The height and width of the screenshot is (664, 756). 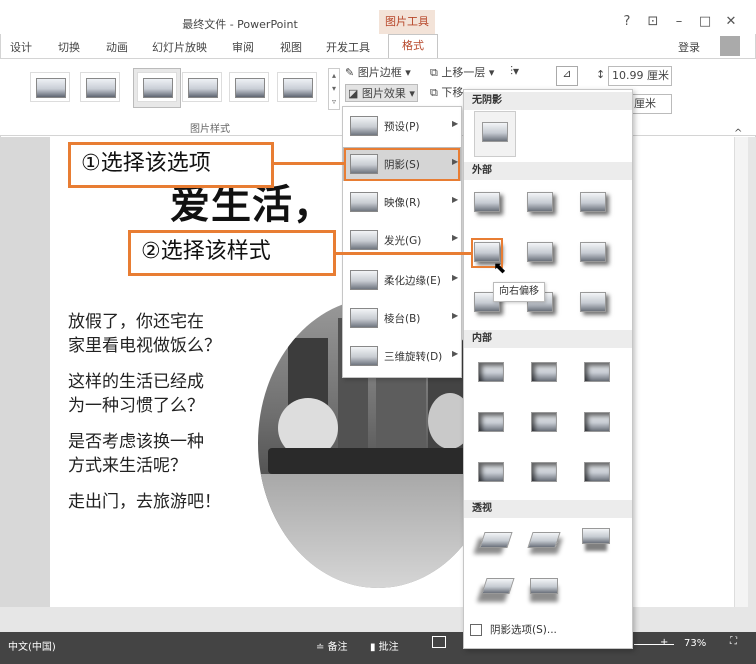 What do you see at coordinates (731, 21) in the screenshot?
I see `close-button: ✕` at bounding box center [731, 21].